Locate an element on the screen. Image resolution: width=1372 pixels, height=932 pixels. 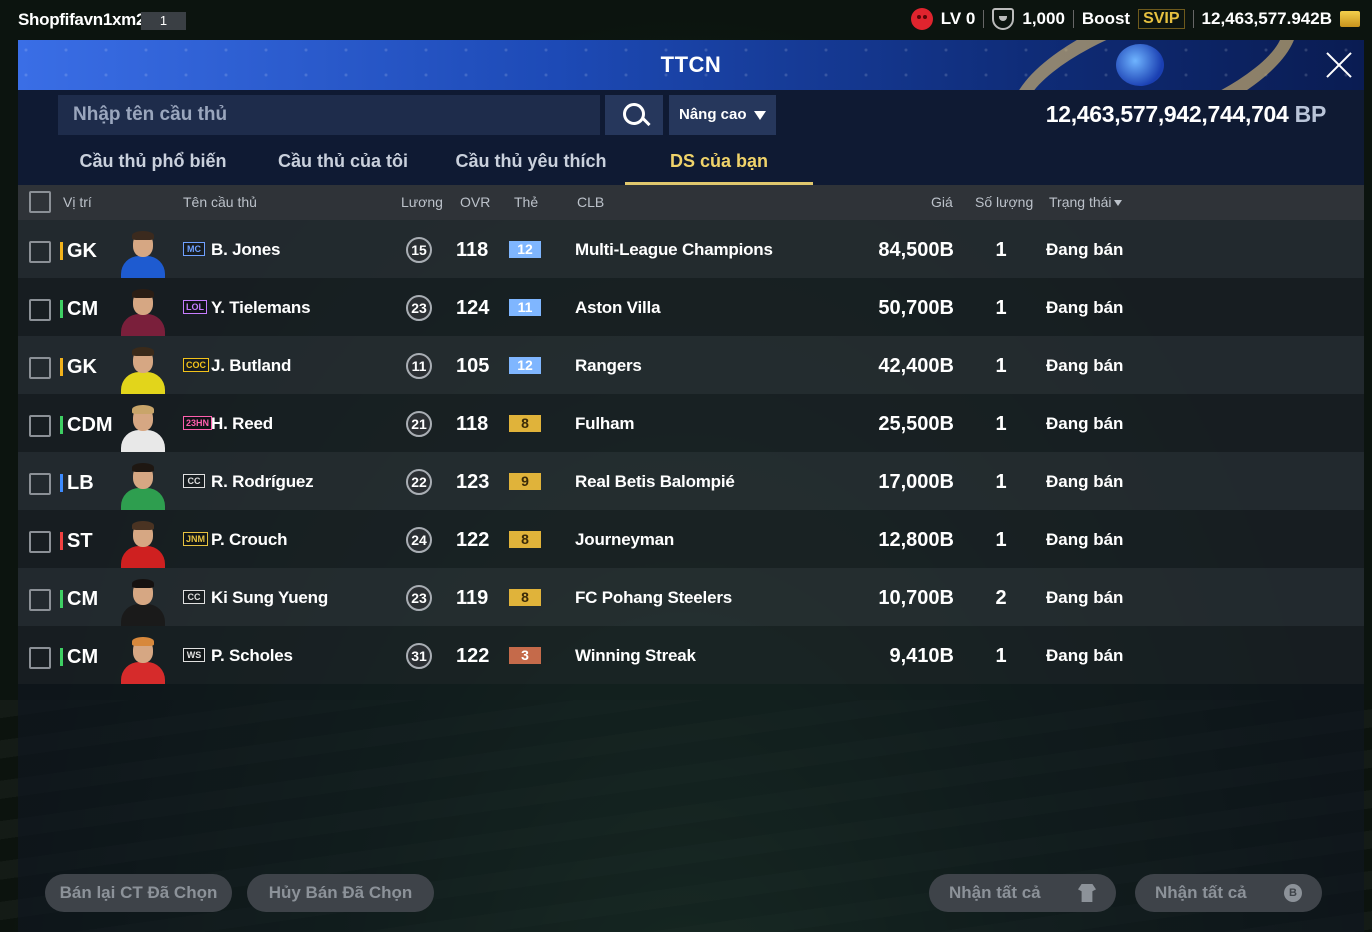
position-label: LB is located at coordinates (77, 483).